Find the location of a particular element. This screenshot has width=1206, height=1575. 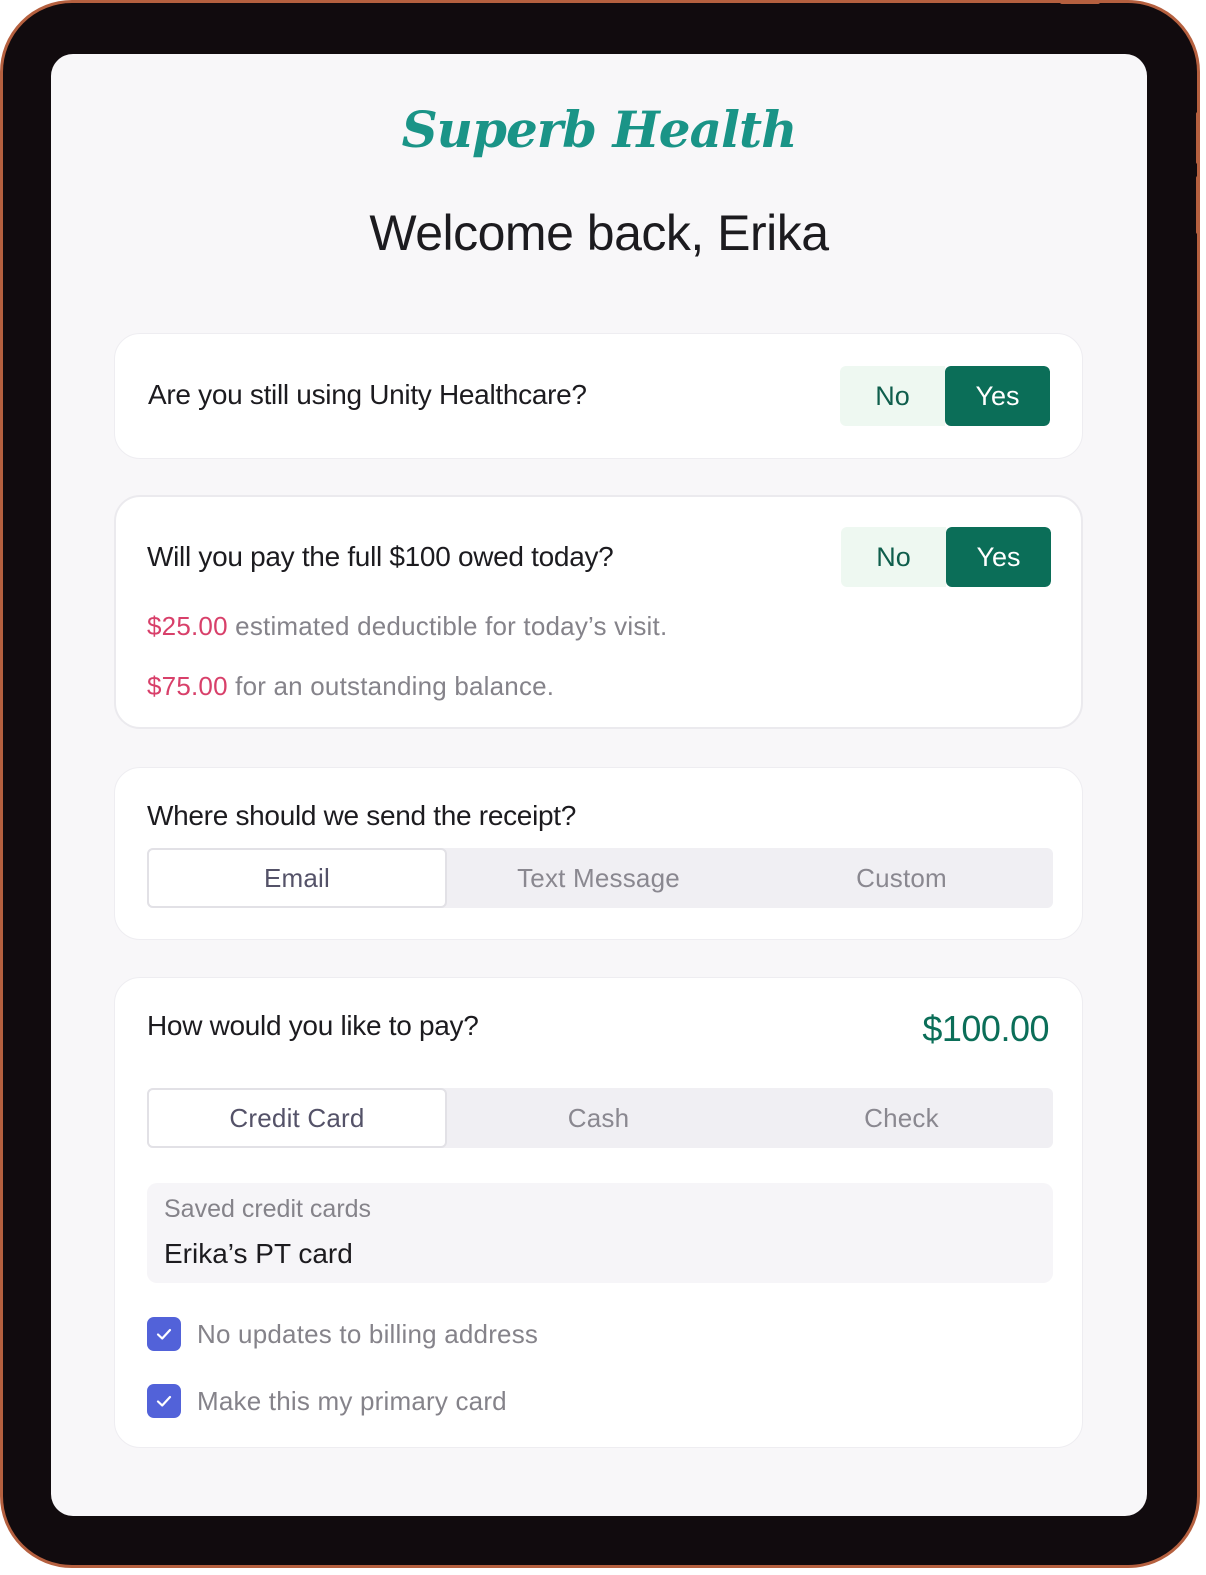

page-title: Welcome back, Erika is located at coordinates (599, 233).